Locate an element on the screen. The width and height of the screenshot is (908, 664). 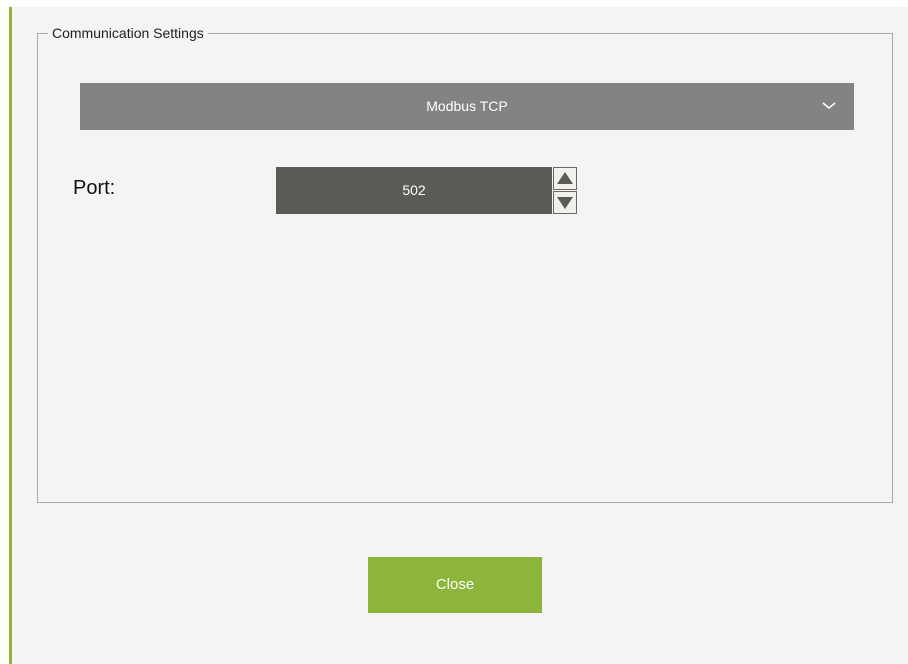
port-increment-button is located at coordinates (565, 178).